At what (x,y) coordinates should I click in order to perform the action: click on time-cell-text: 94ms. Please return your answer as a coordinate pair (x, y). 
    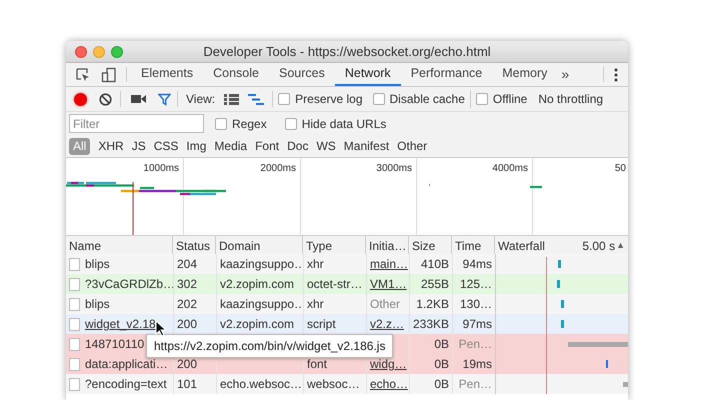
    Looking at the image, I should click on (477, 264).